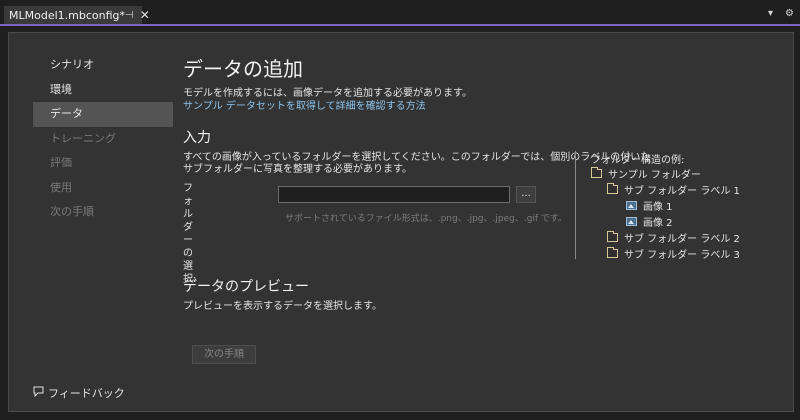  Describe the element at coordinates (67, 15) in the screenshot. I see `tab-title: MLModel1.mbconfig*` at that location.